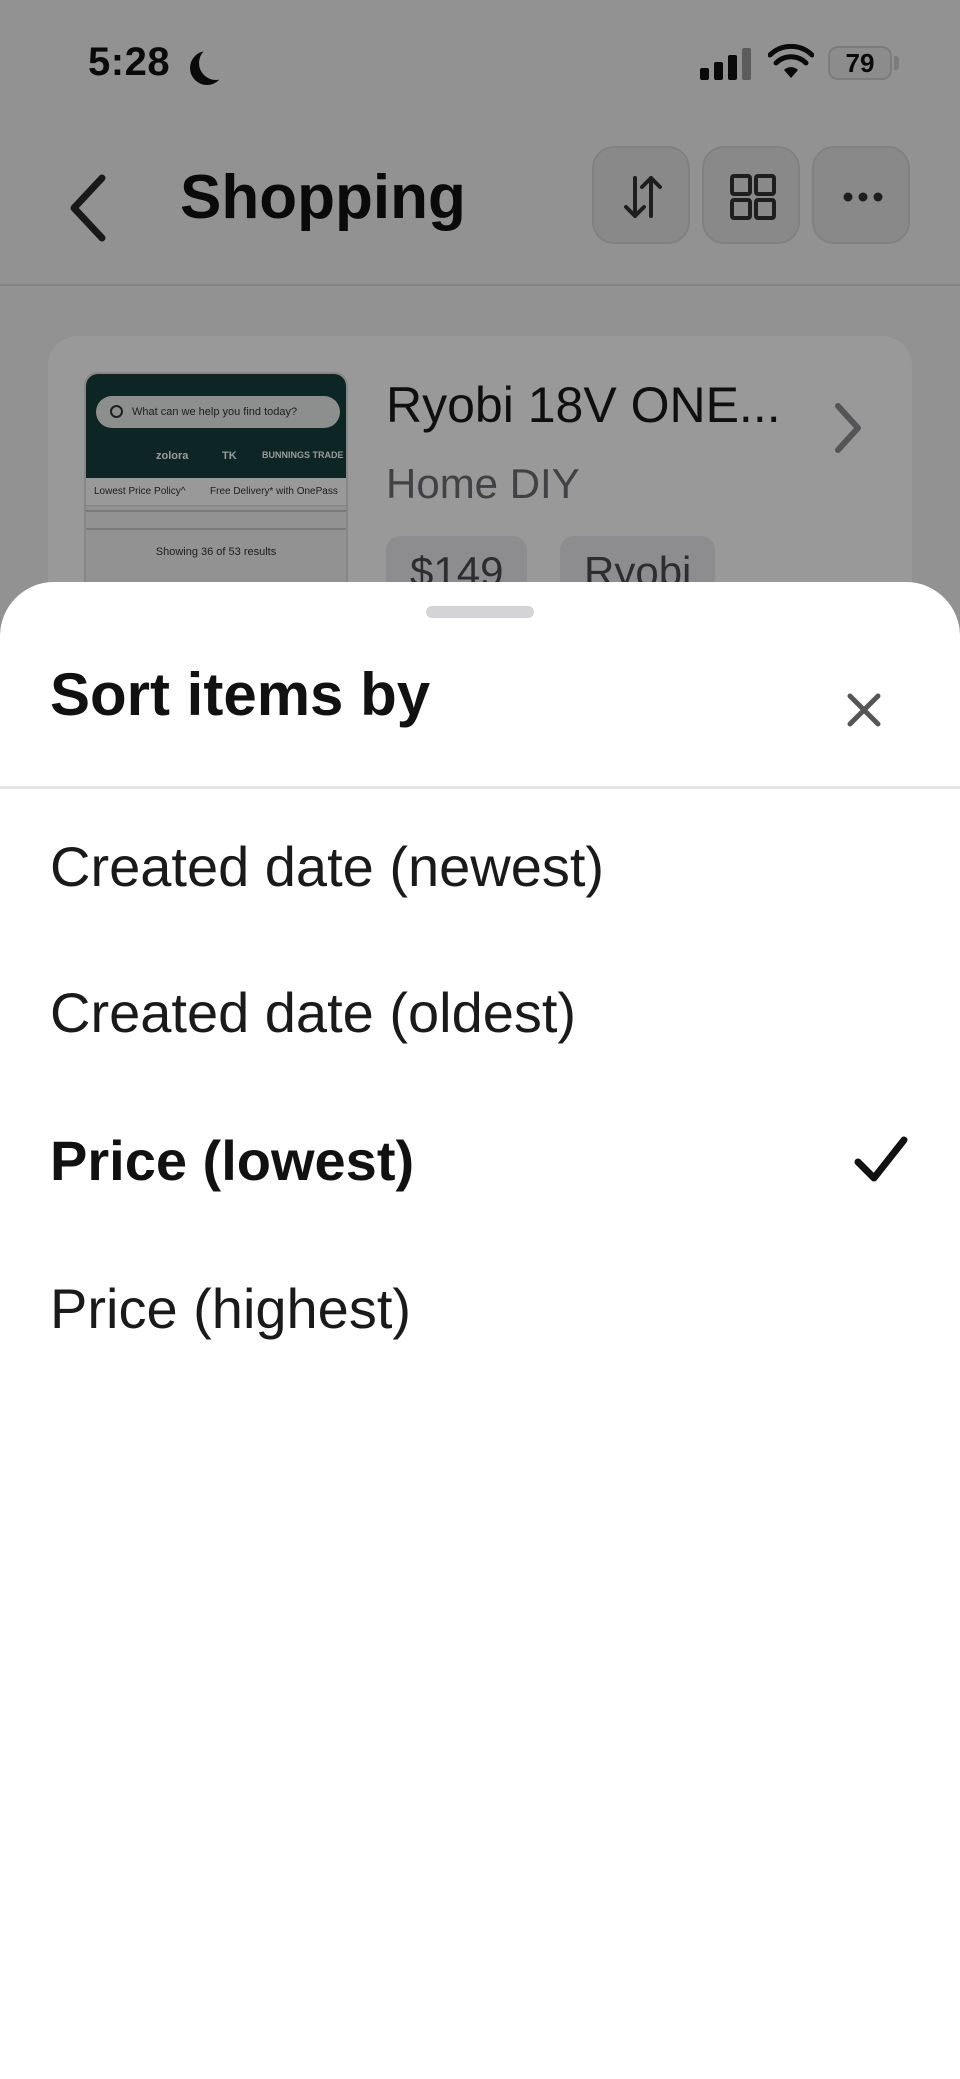  Describe the element at coordinates (240, 694) in the screenshot. I see `sheet-title: Sort items by` at that location.